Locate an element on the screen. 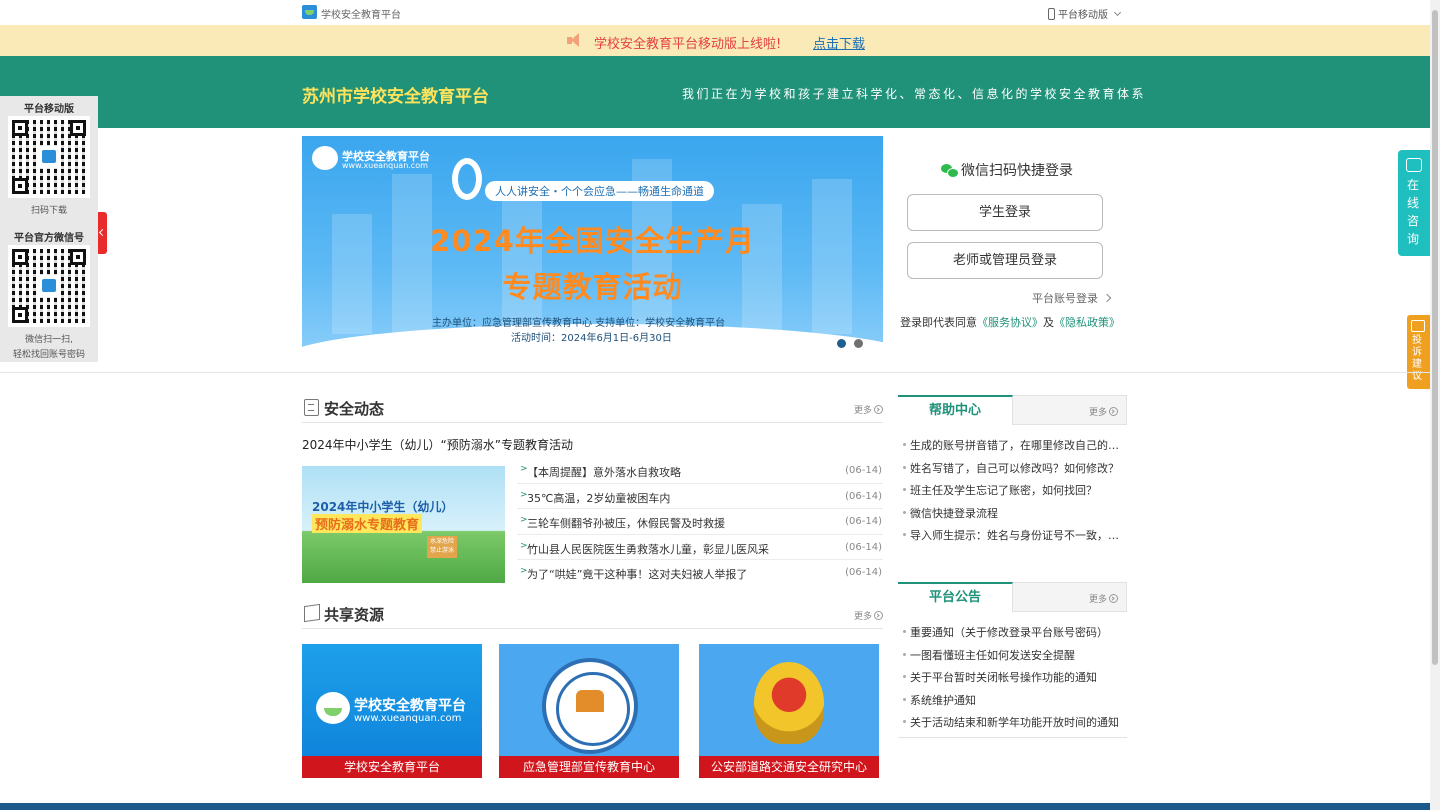 This screenshot has height=810, width=1440. list-item: > 【本周提醒】意外落水自救攻略 (06-14) is located at coordinates (700, 471).